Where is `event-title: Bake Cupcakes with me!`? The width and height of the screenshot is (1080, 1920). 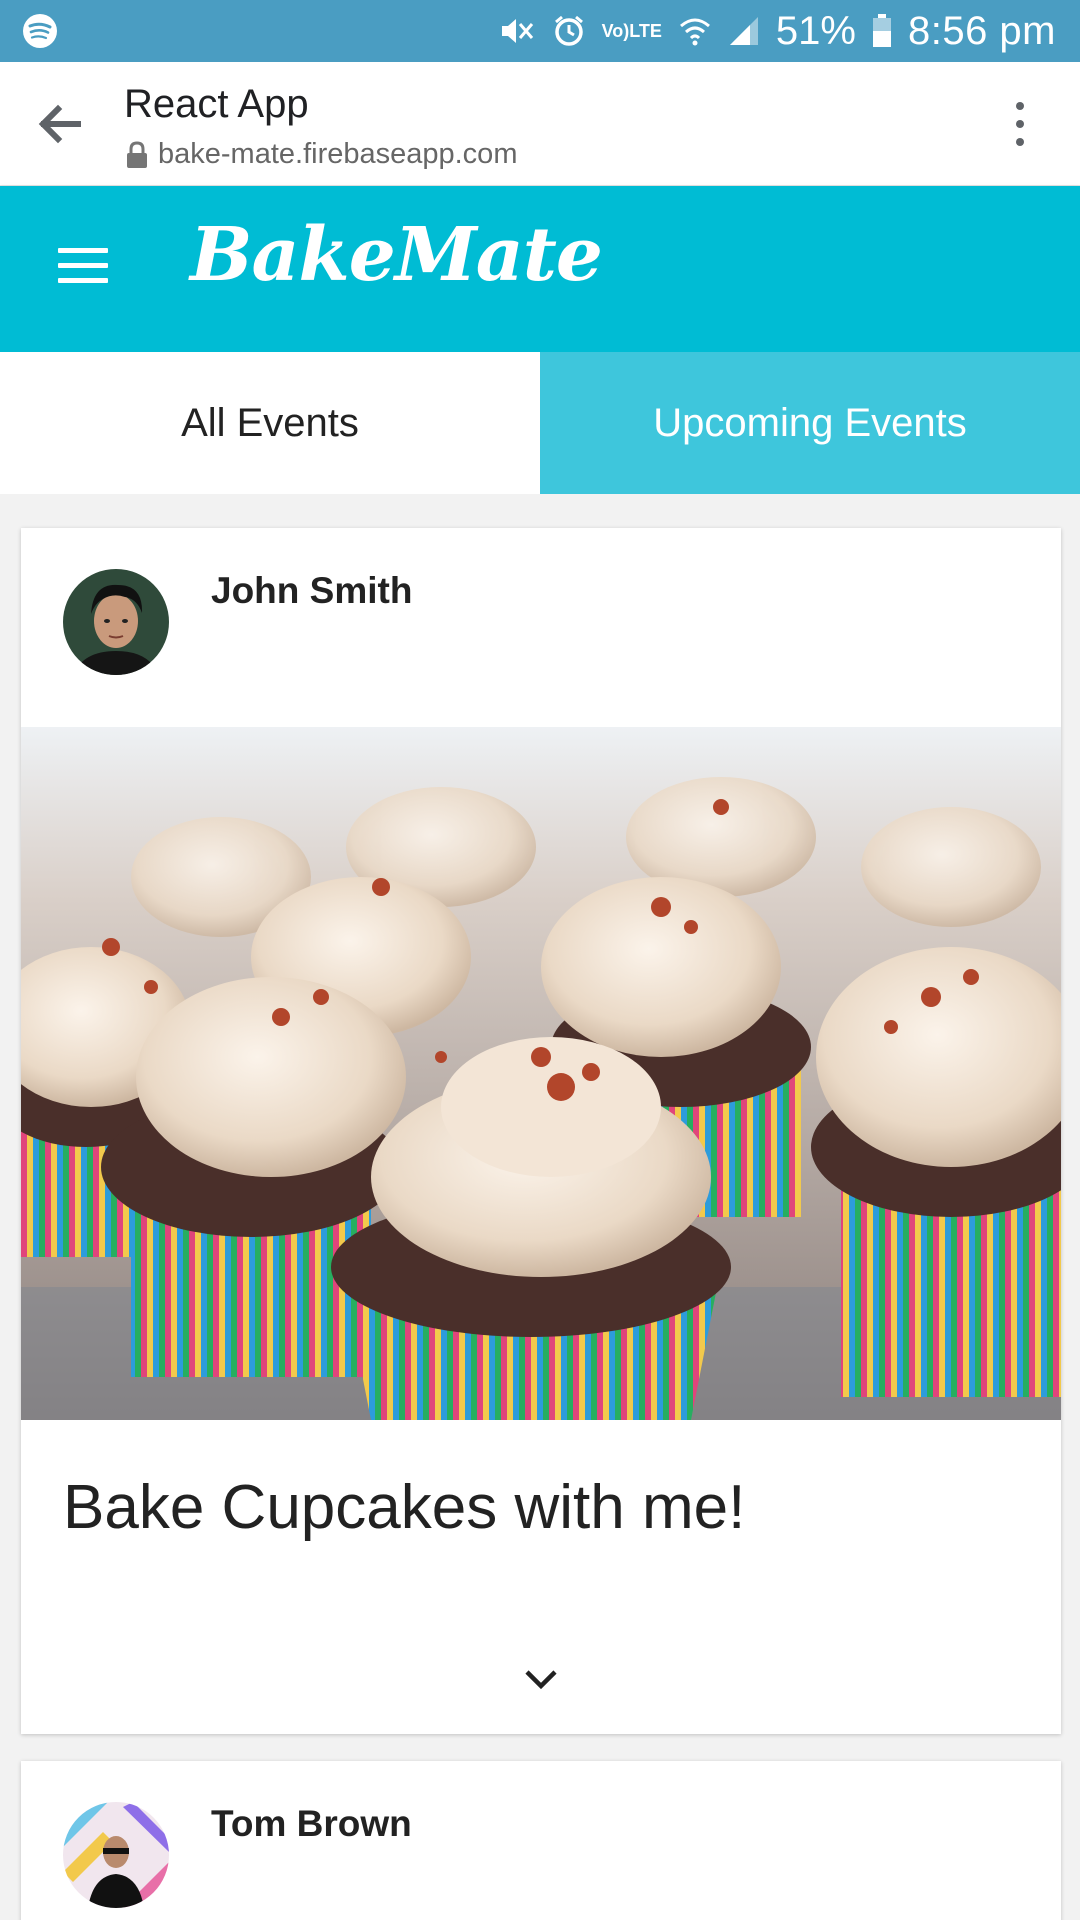
event-title: Bake Cupcakes with me! is located at coordinates (404, 1507).